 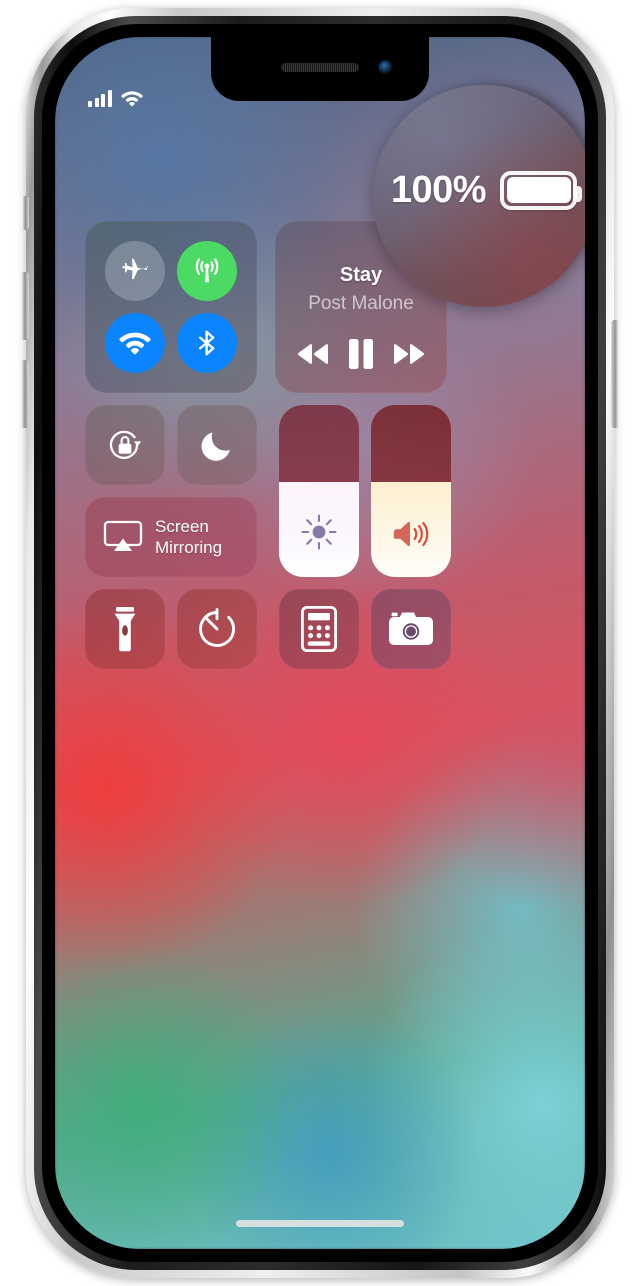 I want to click on flashlight-button, so click(x=125, y=629).